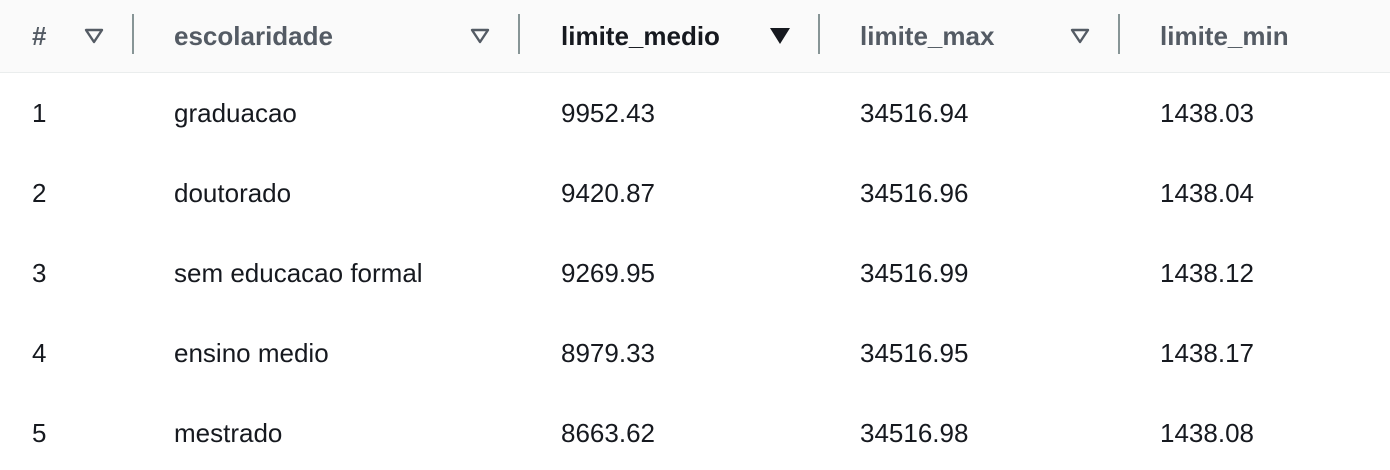 This screenshot has width=1390, height=470. What do you see at coordinates (235, 112) in the screenshot?
I see `cell-escolaridade: graduacao` at bounding box center [235, 112].